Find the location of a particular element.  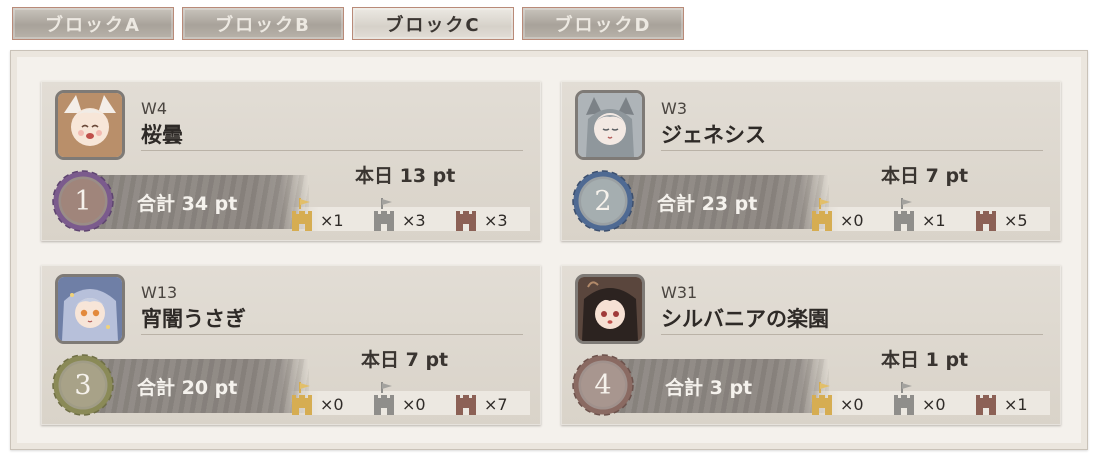

total-points: 合計 20 pt is located at coordinates (187, 388).